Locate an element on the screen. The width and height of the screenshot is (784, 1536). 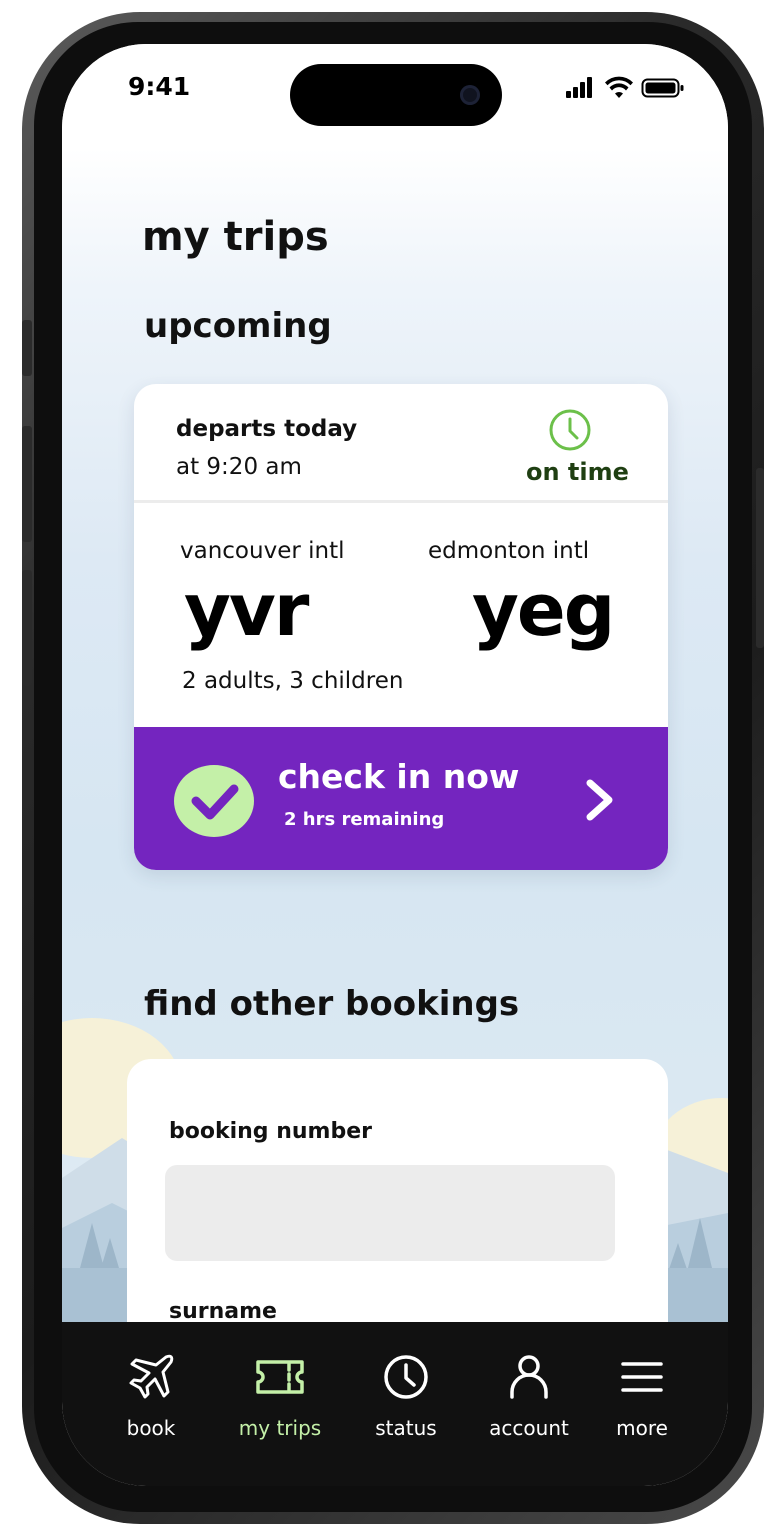
airplane-icon is located at coordinates (151, 1376).